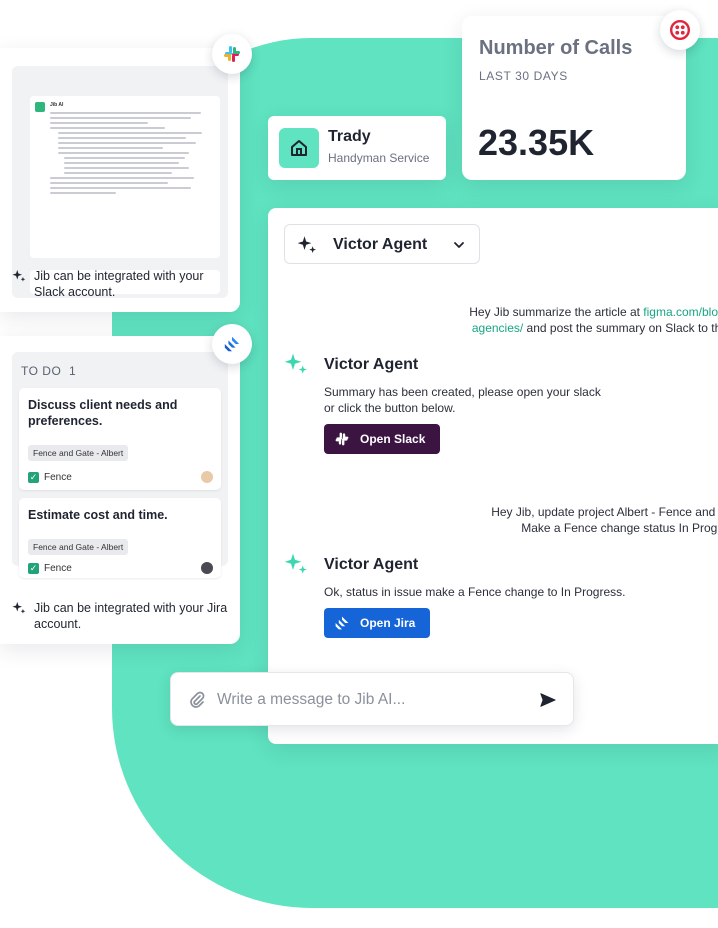 The width and height of the screenshot is (718, 928). What do you see at coordinates (98, 515) in the screenshot?
I see `task-title: Estimate cost and time.` at bounding box center [98, 515].